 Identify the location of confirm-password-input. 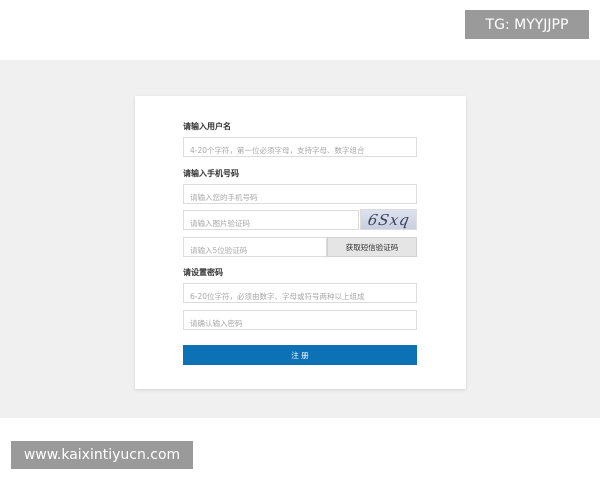
(300, 323).